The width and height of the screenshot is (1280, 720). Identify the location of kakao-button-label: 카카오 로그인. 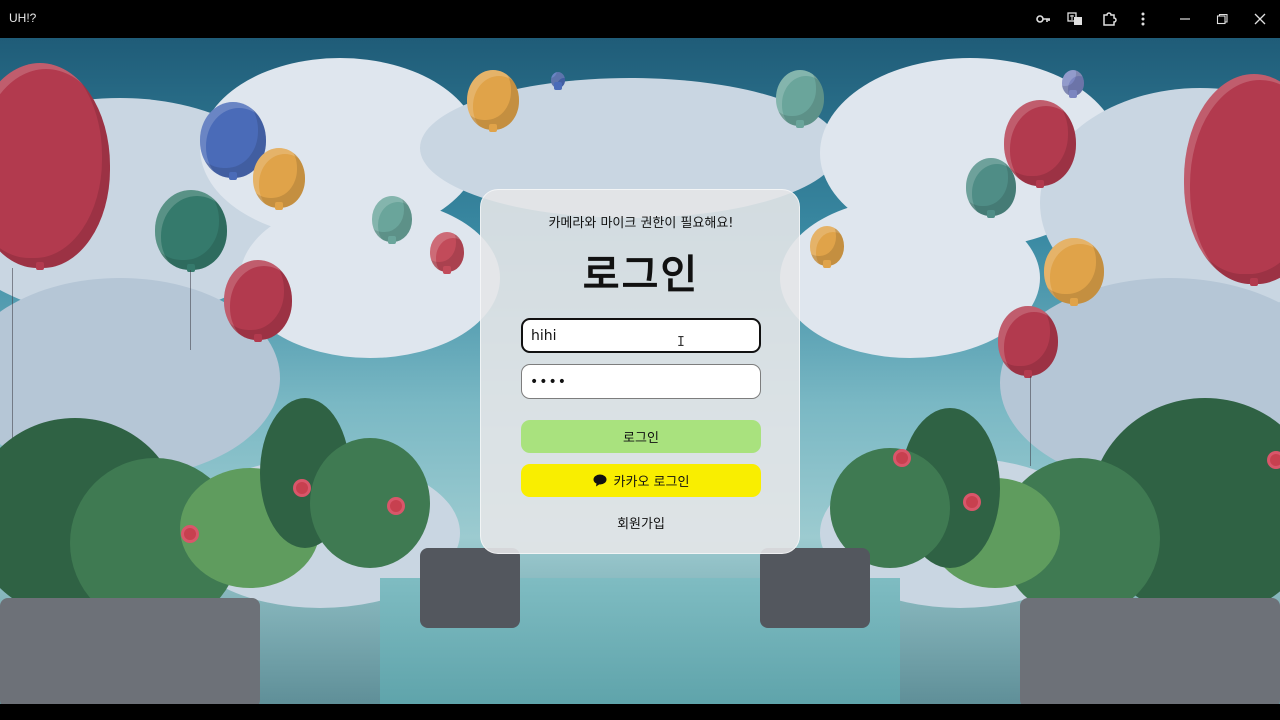
(651, 482).